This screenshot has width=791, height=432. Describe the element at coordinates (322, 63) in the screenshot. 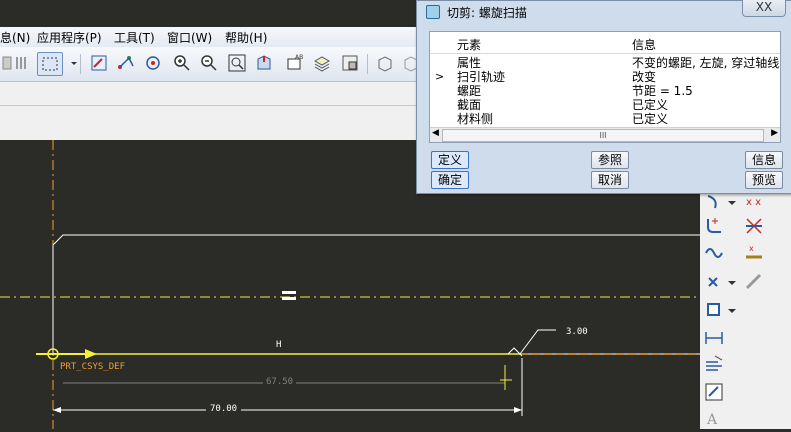

I see `layers-icon` at that location.